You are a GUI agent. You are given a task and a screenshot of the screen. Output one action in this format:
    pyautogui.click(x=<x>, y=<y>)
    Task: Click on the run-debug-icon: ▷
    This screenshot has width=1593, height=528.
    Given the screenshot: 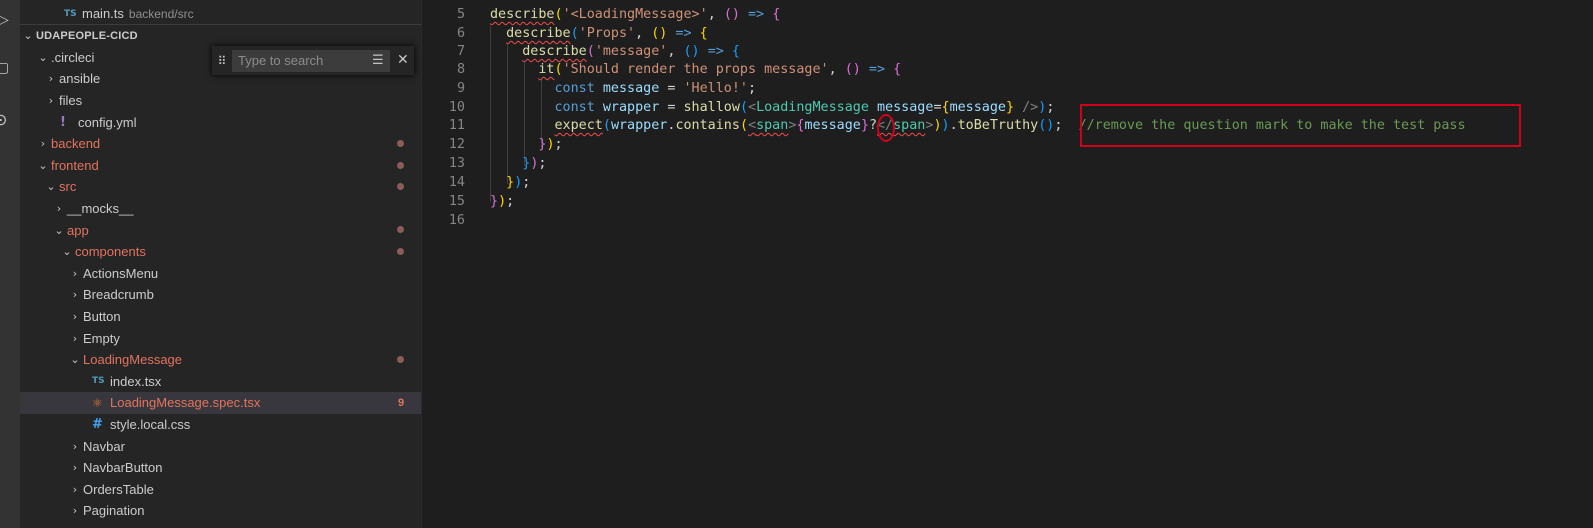 What is the action you would take?
    pyautogui.click(x=4, y=20)
    